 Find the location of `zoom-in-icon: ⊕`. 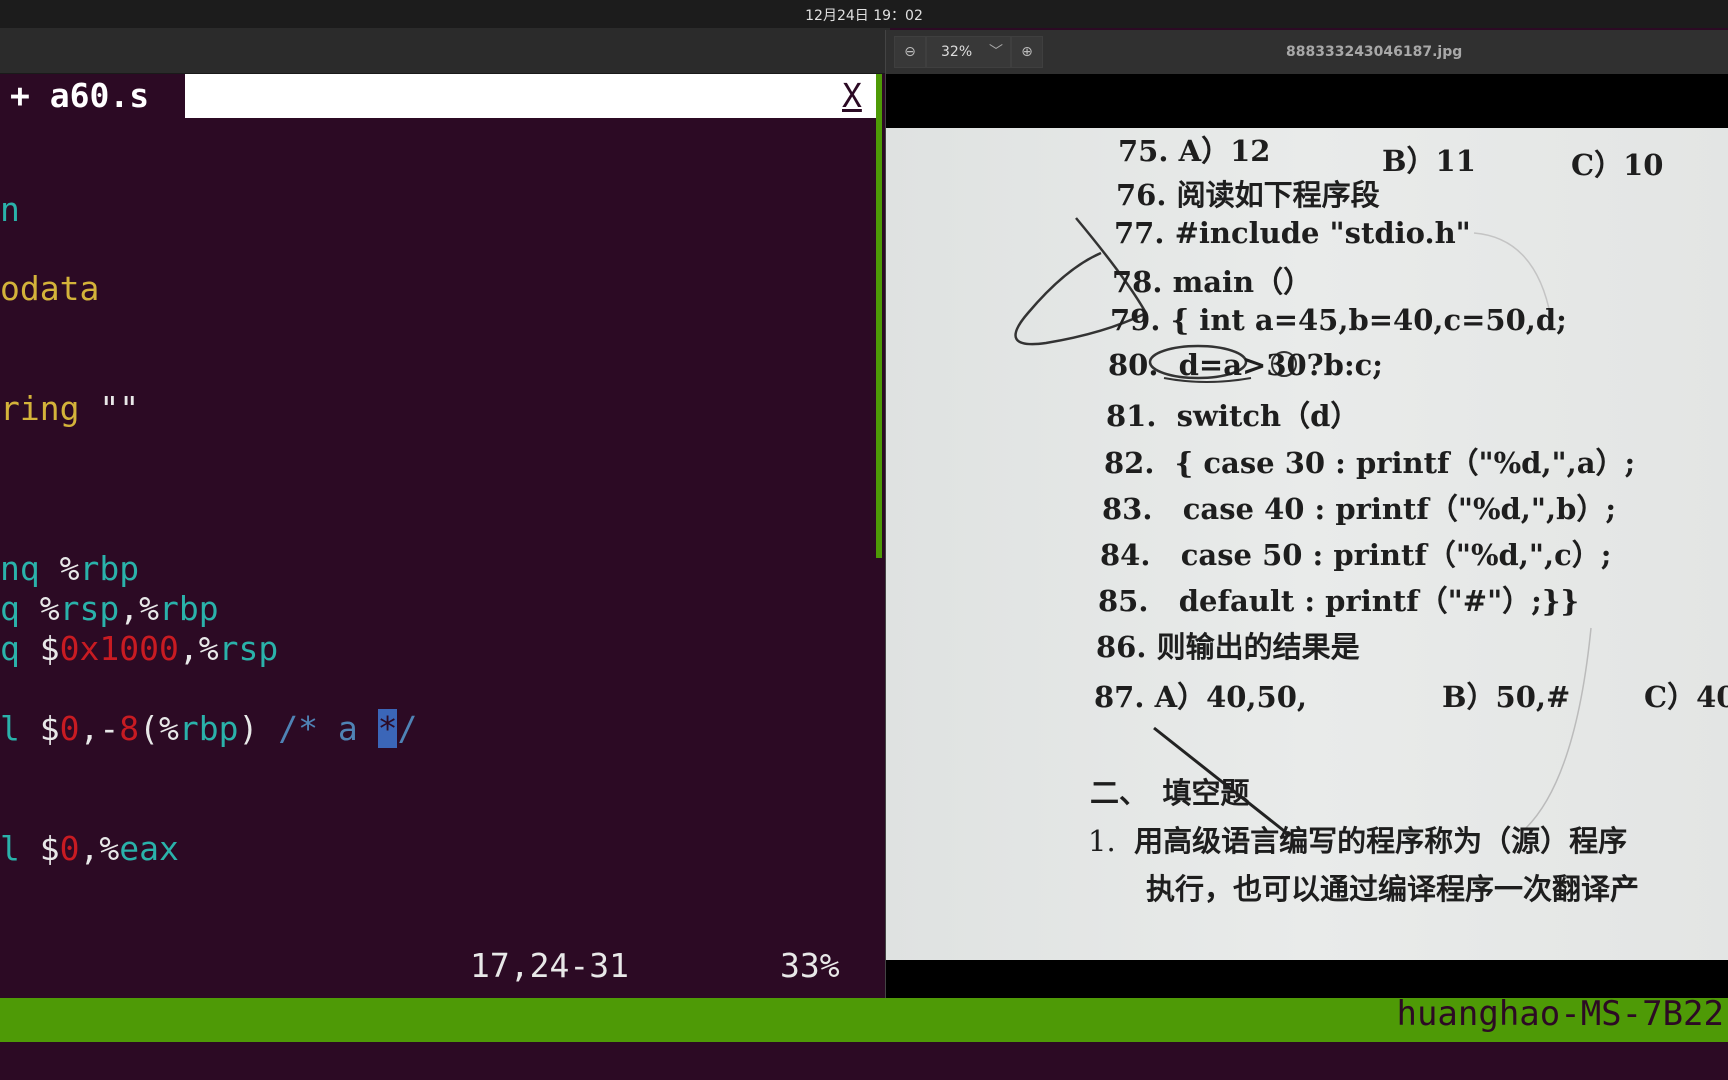

zoom-in-icon: ⊕ is located at coordinates (1027, 52).